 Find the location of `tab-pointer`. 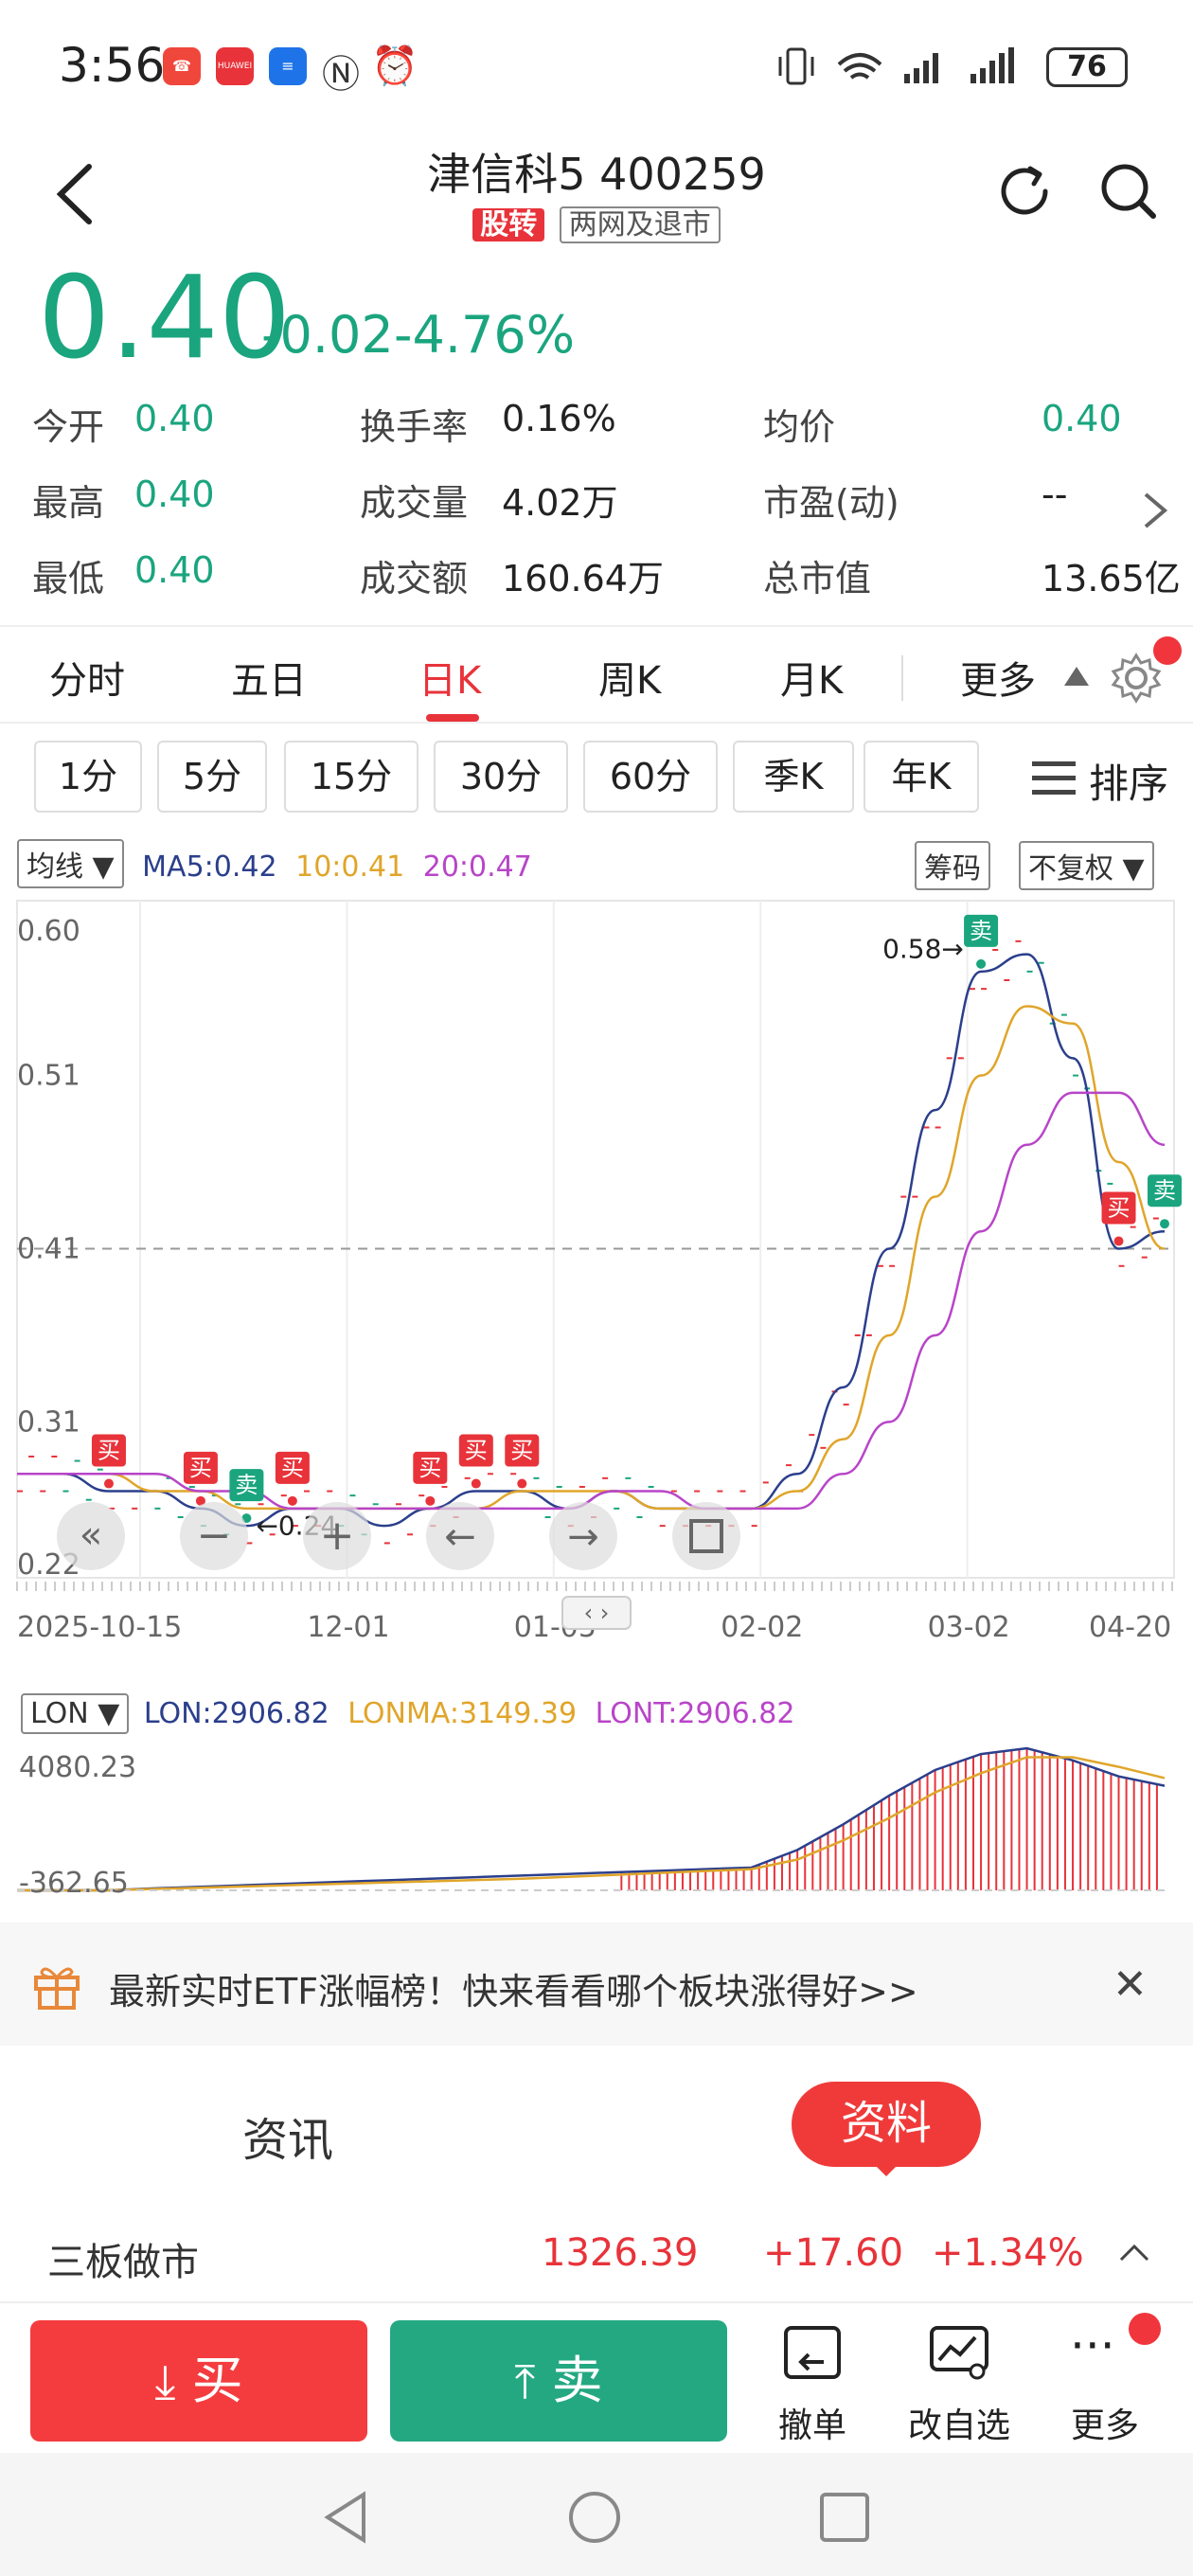

tab-pointer is located at coordinates (886, 2168).